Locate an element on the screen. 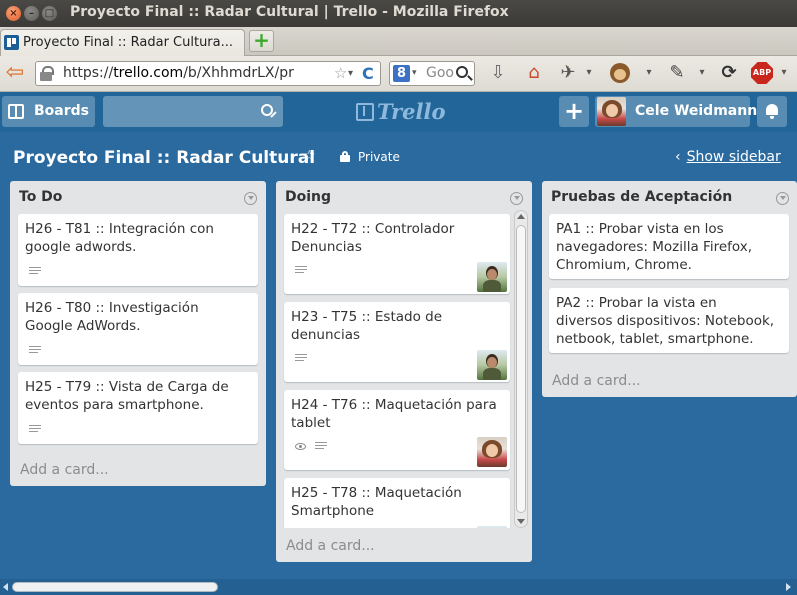  new-tab-button: + is located at coordinates (261, 41).